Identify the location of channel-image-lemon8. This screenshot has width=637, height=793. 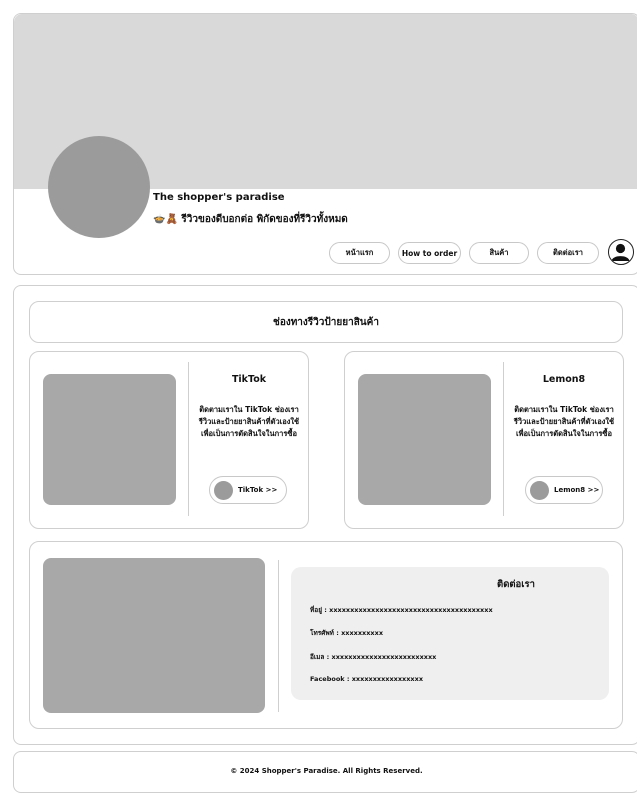
(424, 439).